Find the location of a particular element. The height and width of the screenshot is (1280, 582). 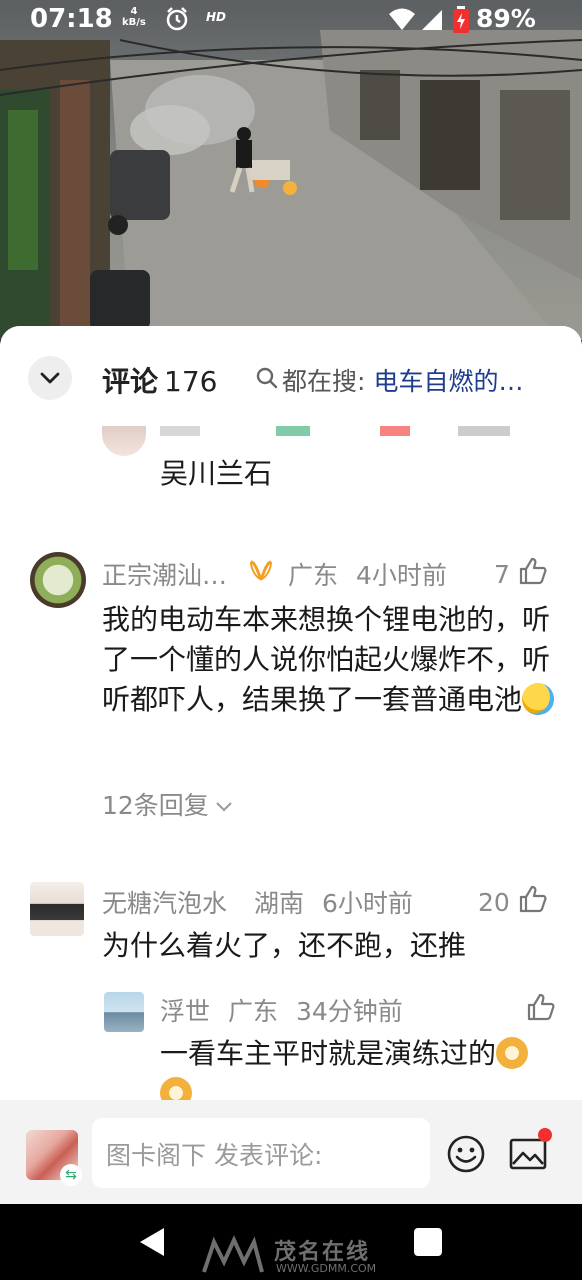

like-count: 20 is located at coordinates (494, 902).